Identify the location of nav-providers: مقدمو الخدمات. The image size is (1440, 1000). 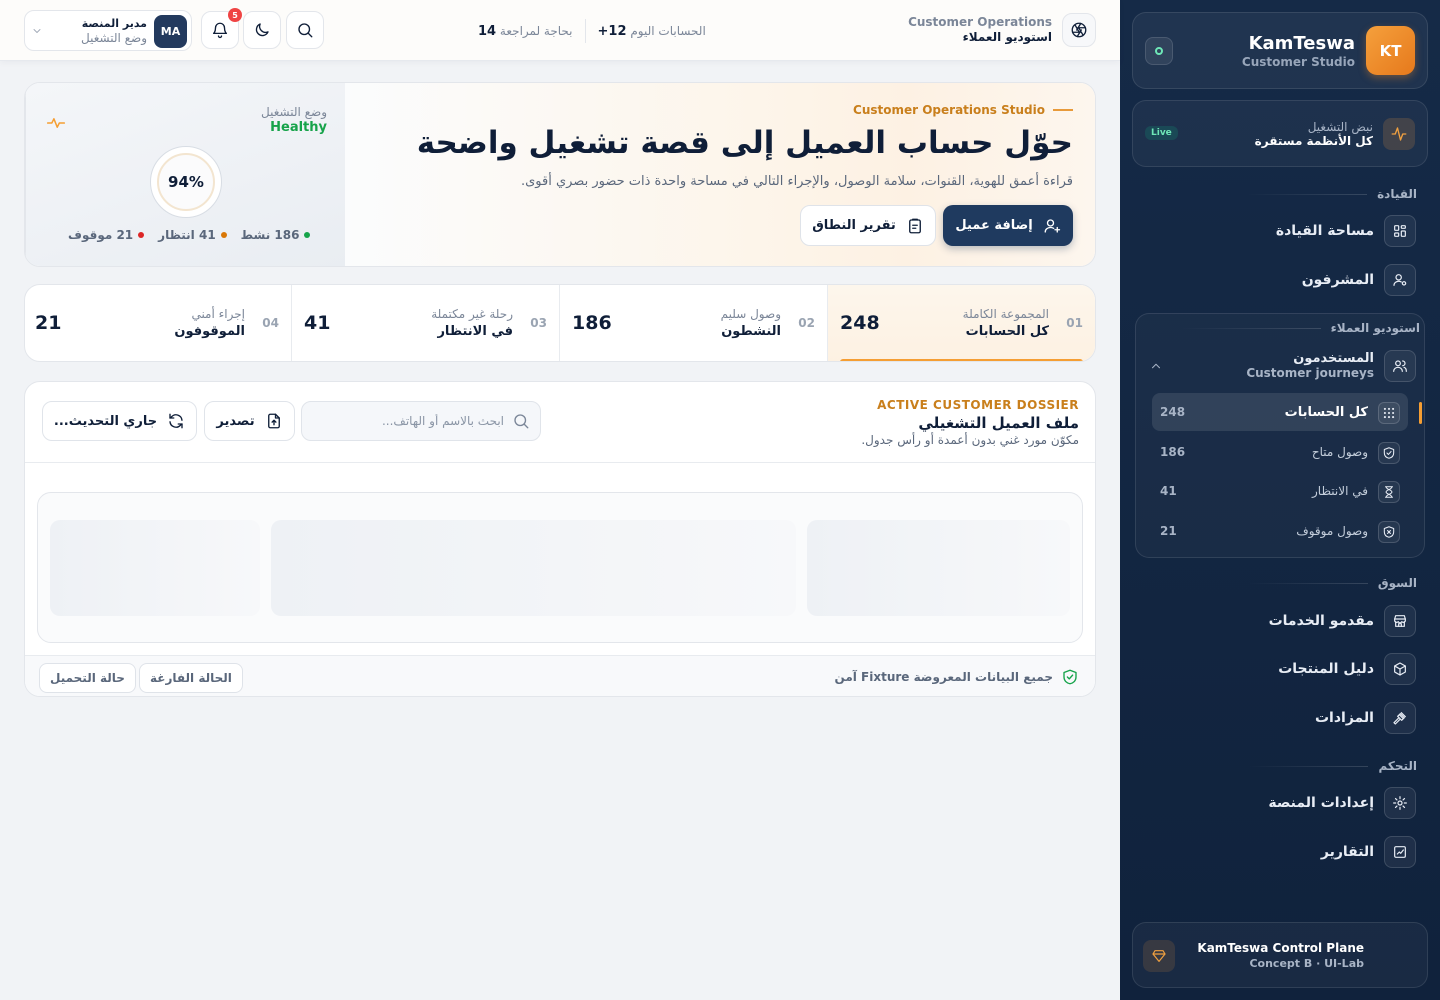
(1280, 621).